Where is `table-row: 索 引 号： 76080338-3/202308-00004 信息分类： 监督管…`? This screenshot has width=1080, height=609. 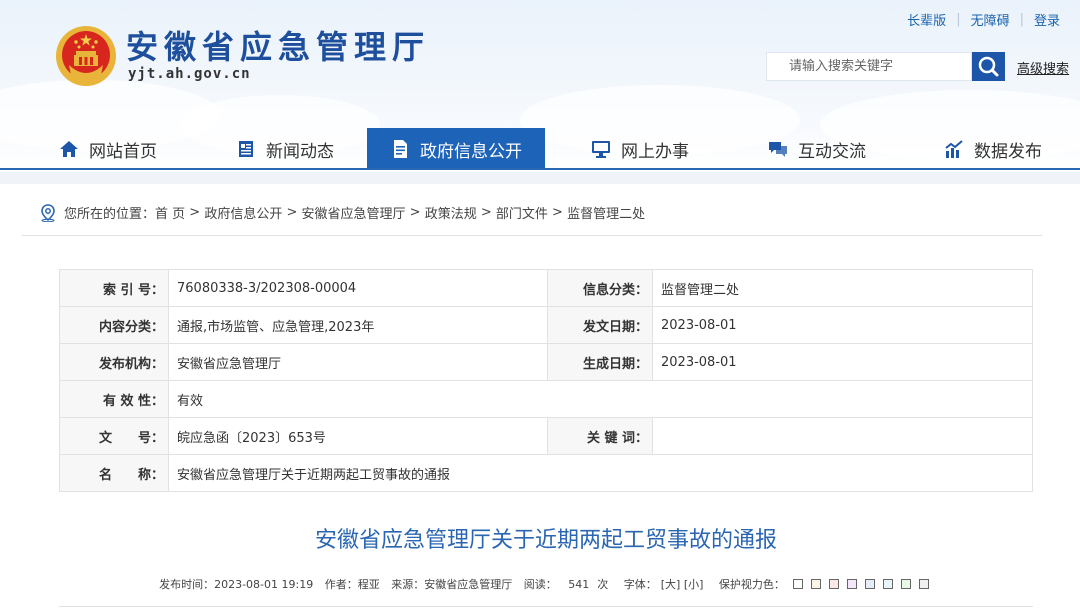
table-row: 索 引 号： 76080338-3/202308-00004 信息分类： 监督管… is located at coordinates (546, 288).